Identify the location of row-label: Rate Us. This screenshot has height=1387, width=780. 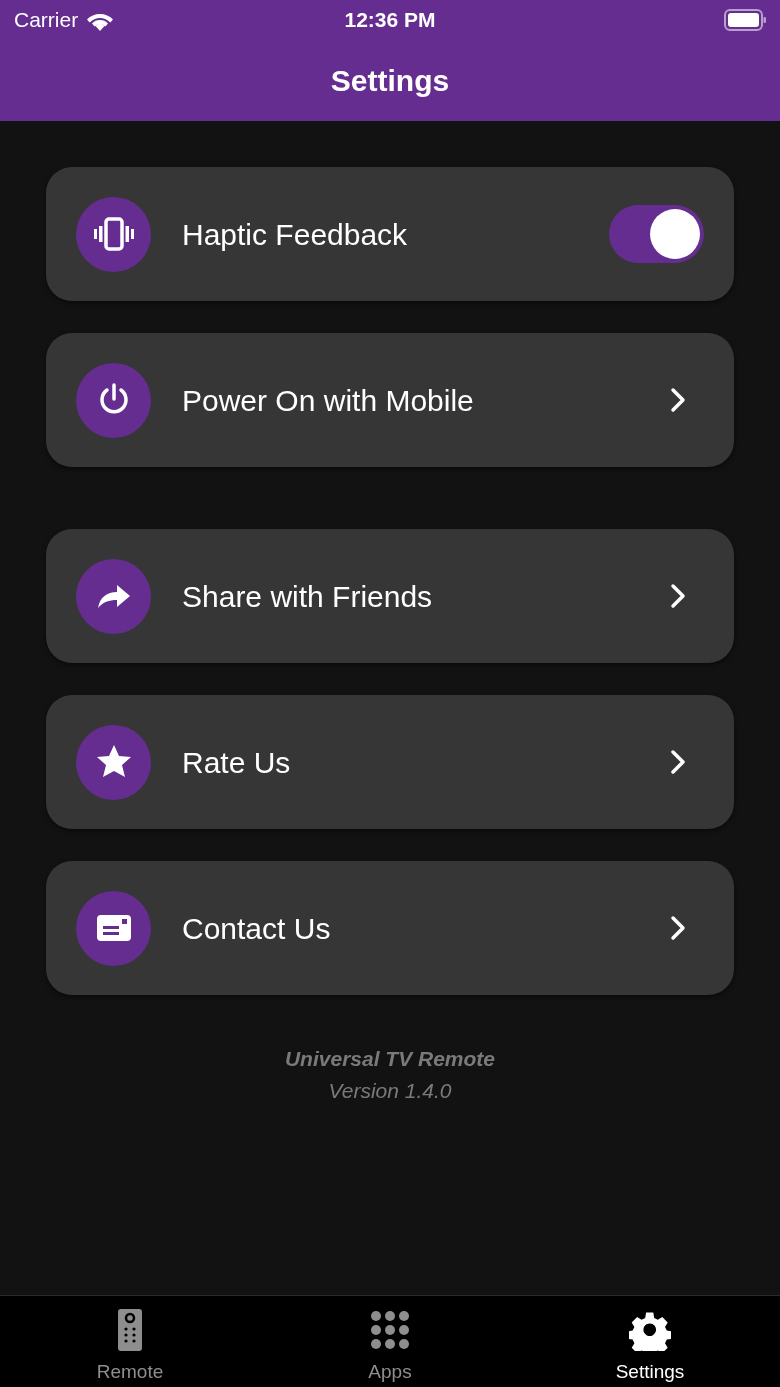
(237, 762).